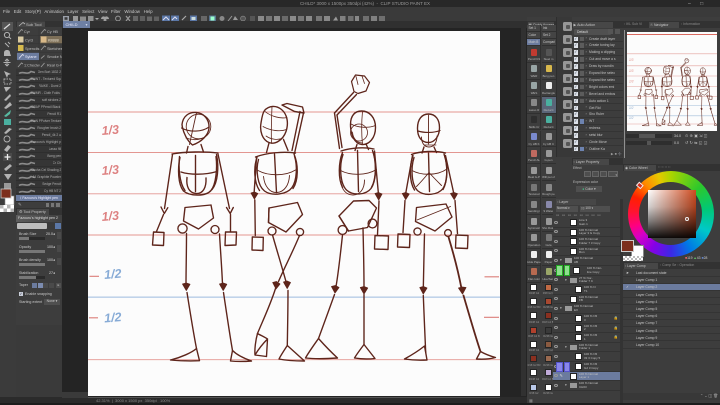 The image size is (720, 405). What do you see at coordinates (54, 66) in the screenshot?
I see `svg-text: Real G-P` at bounding box center [54, 66].